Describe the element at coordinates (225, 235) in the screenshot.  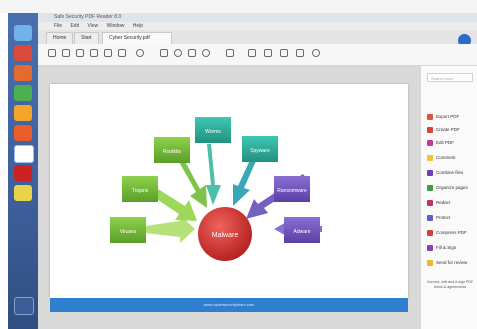
I see `diagram-center-label: Malware` at that location.